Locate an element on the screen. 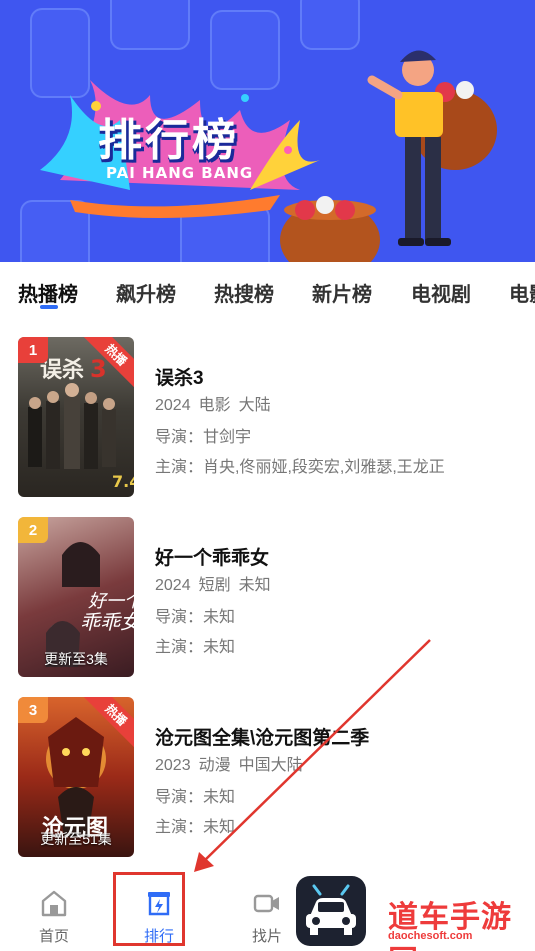 The height and width of the screenshot is (951, 535). watermark: 道车手游网 daochesoft.com is located at coordinates (415, 912).